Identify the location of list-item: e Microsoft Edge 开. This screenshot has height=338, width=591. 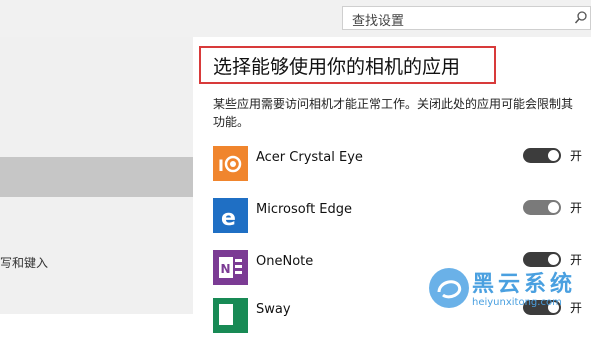
(402, 218).